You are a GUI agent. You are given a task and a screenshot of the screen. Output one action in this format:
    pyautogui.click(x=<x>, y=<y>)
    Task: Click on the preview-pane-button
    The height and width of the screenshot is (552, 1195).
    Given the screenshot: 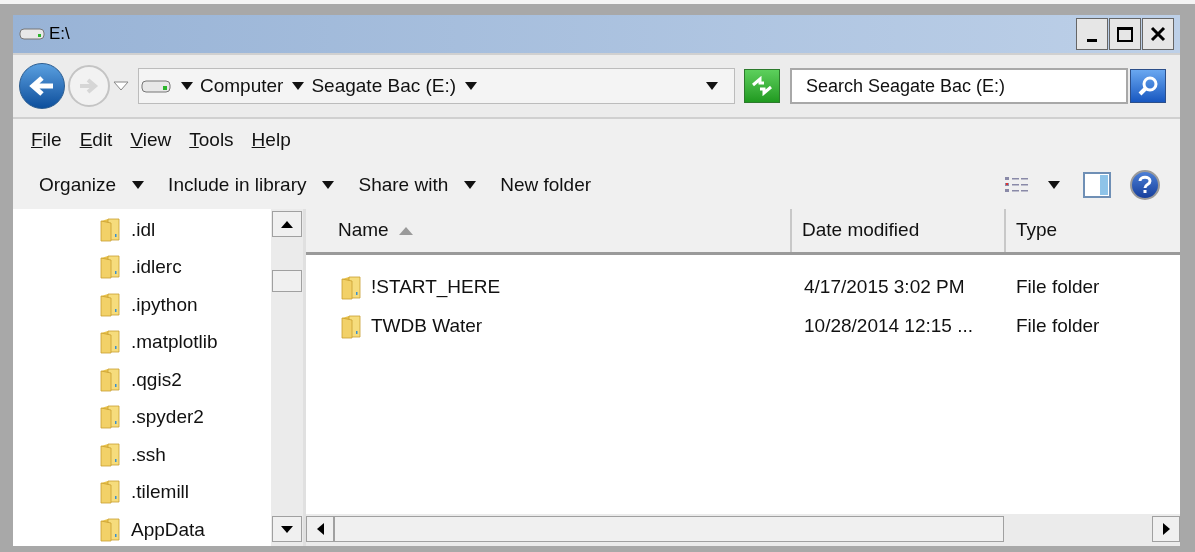 What is the action you would take?
    pyautogui.click(x=1097, y=185)
    